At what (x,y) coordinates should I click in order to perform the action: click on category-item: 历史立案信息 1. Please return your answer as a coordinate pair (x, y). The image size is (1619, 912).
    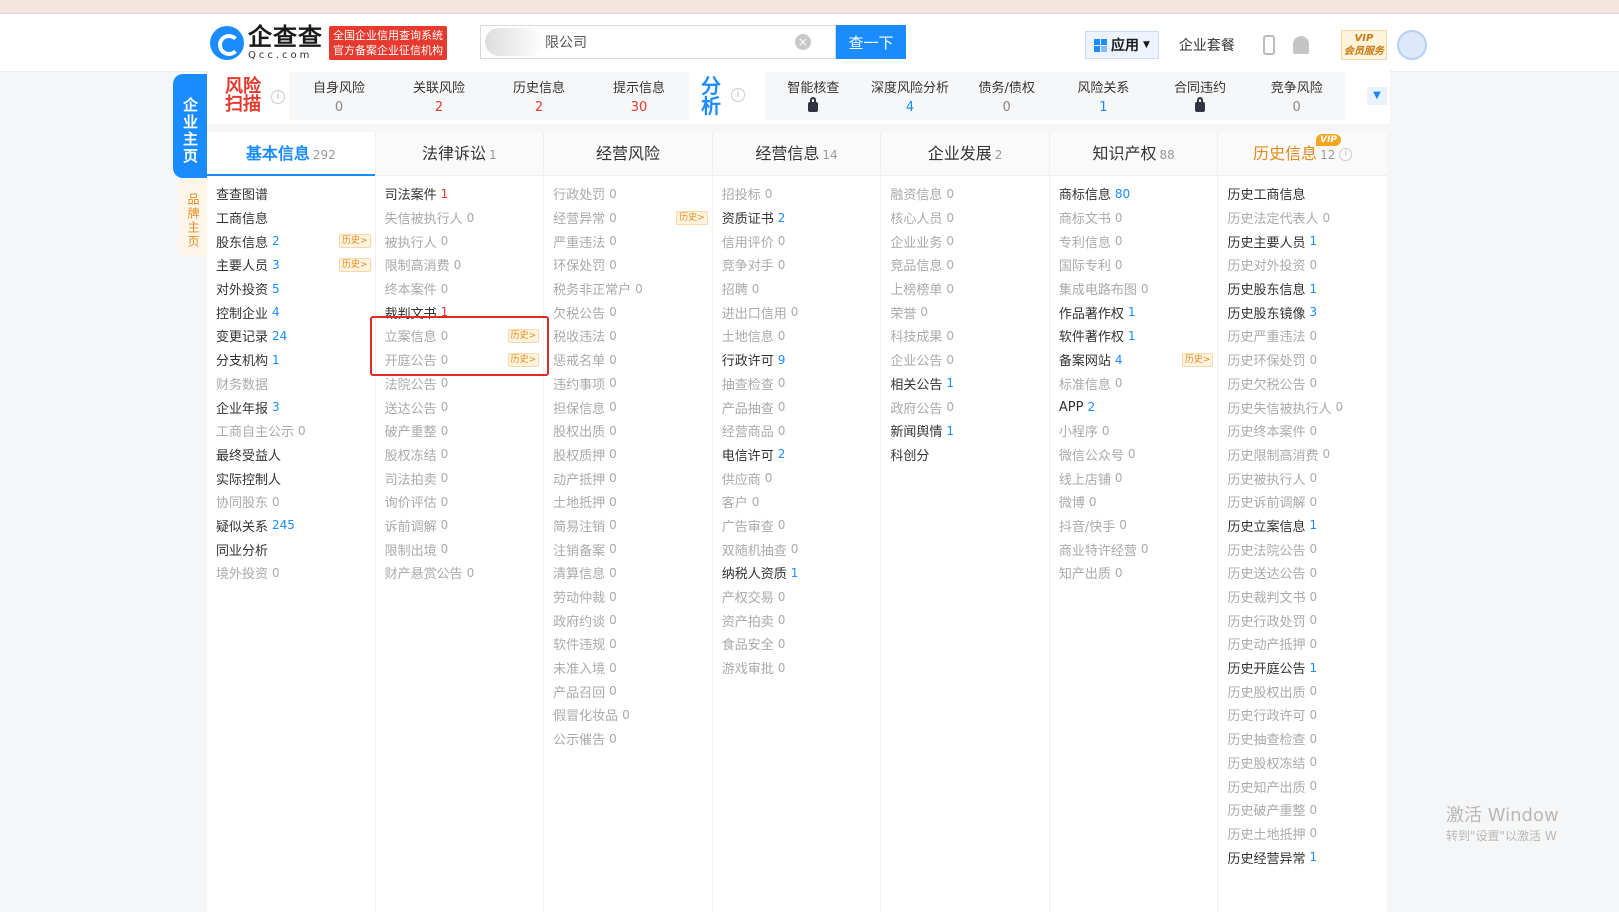
    Looking at the image, I should click on (1302, 526).